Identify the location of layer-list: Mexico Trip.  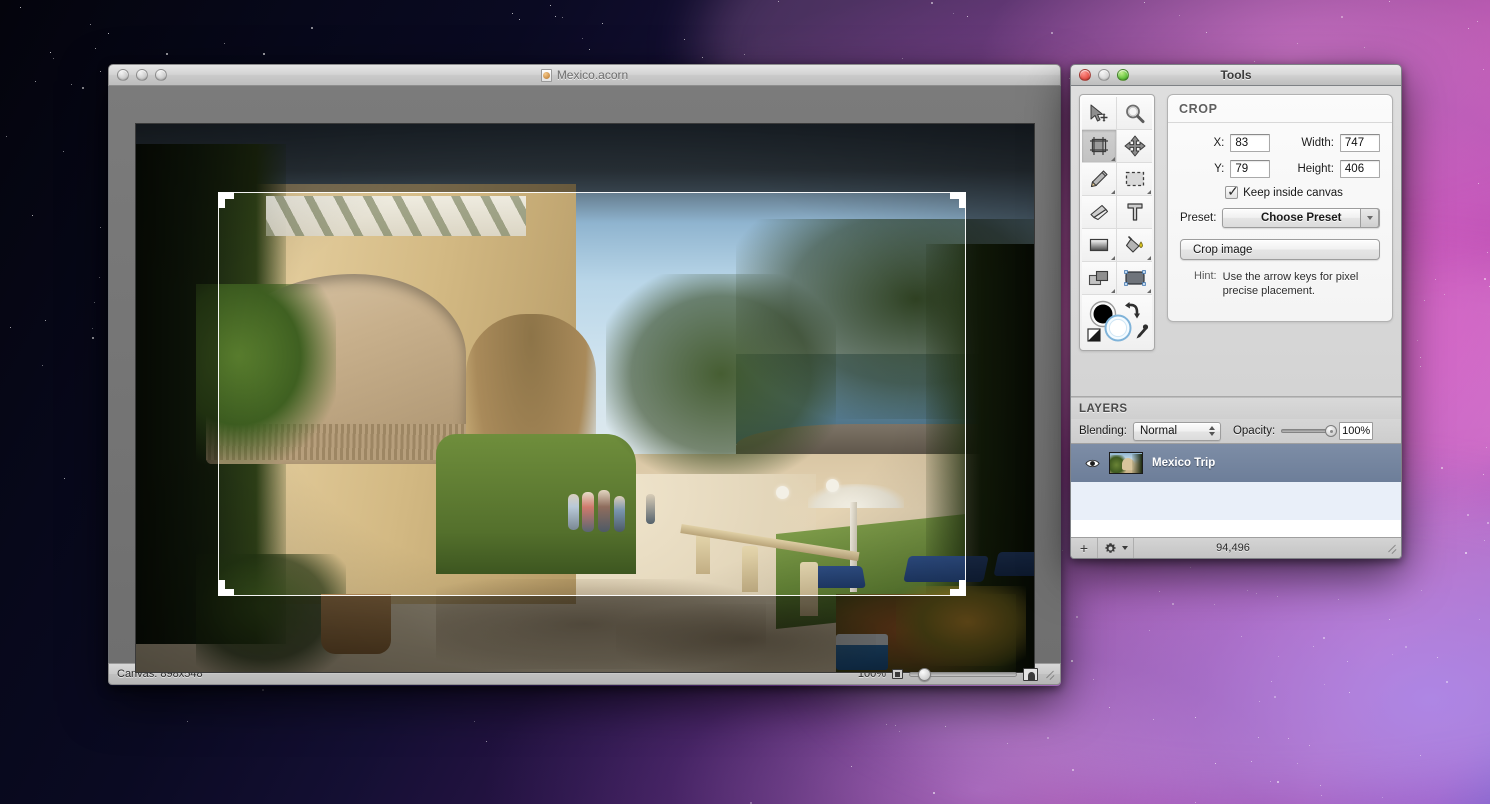
(1236, 490).